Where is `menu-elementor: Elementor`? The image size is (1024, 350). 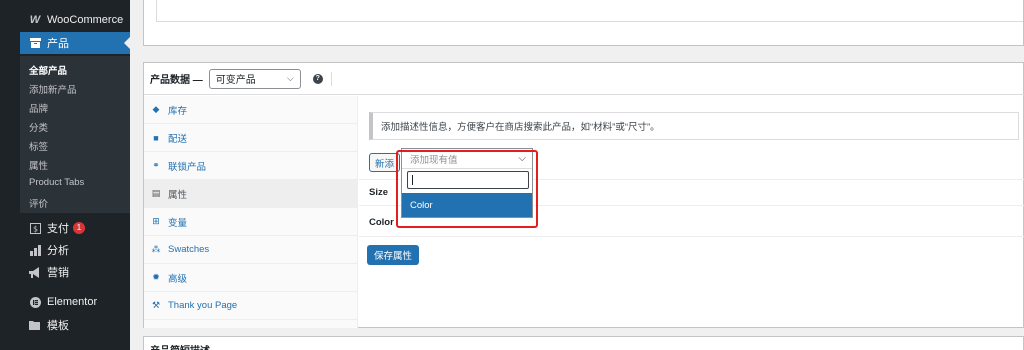 menu-elementor: Elementor is located at coordinates (75, 302).